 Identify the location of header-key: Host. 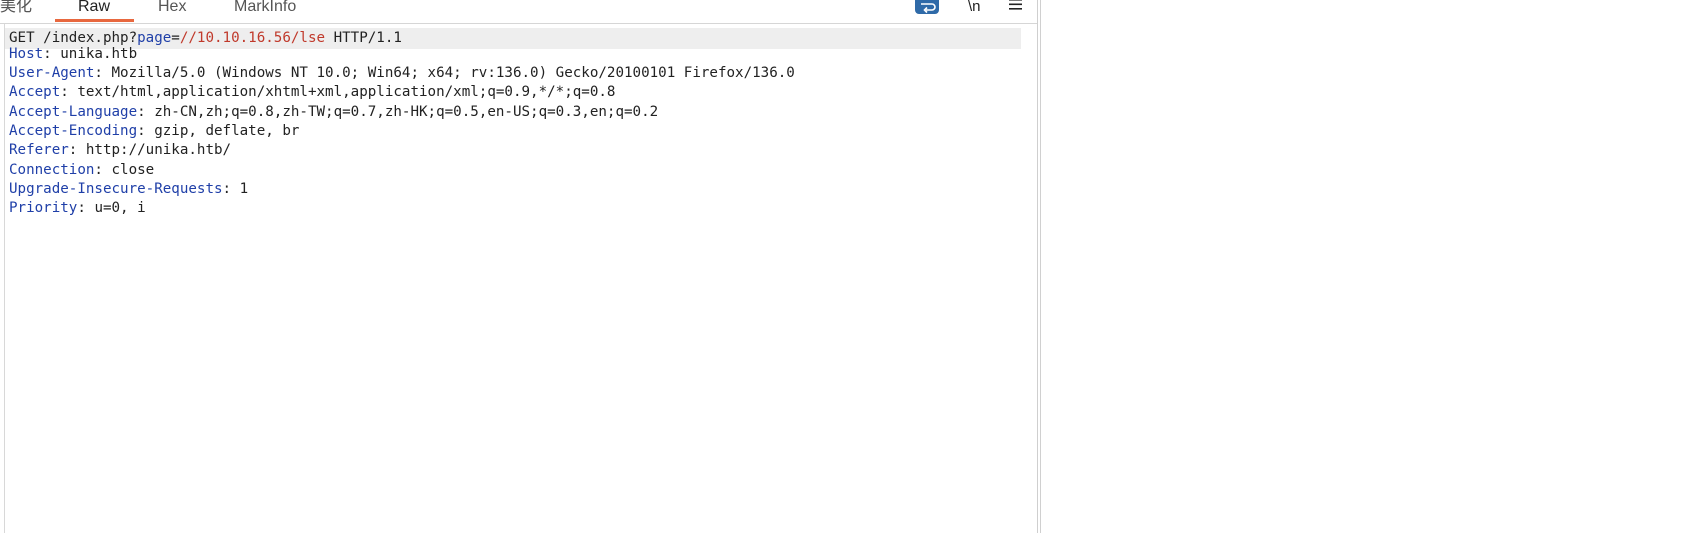
(26, 54).